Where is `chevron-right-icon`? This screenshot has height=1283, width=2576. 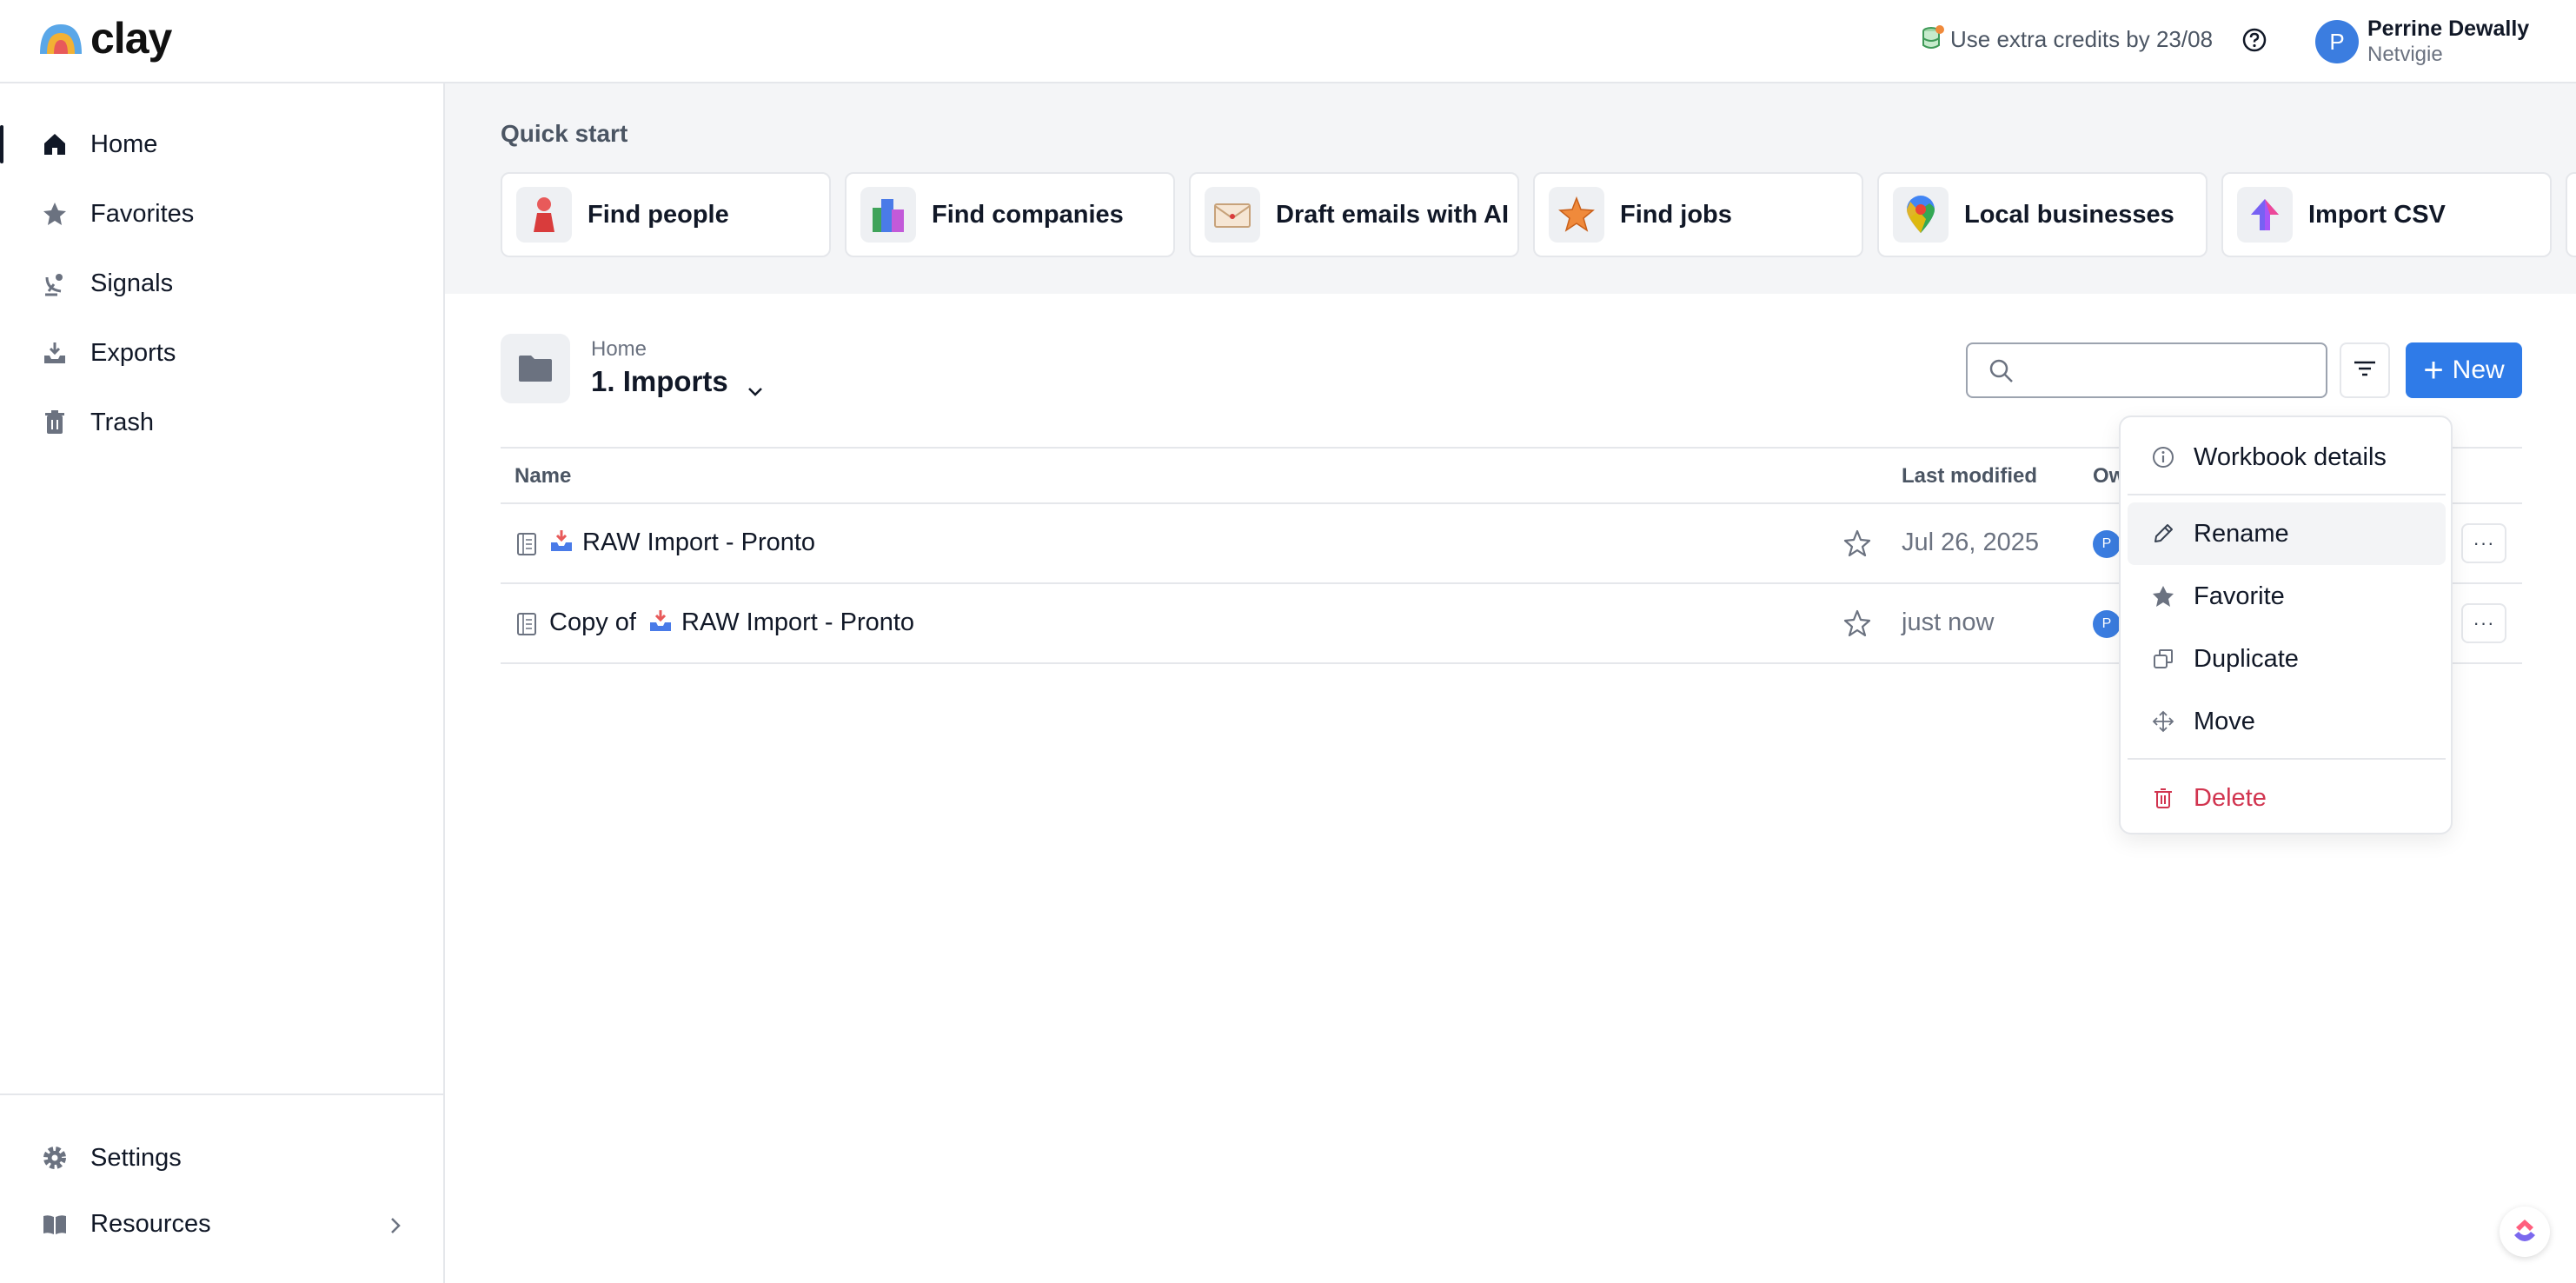
chevron-right-icon is located at coordinates (395, 1223).